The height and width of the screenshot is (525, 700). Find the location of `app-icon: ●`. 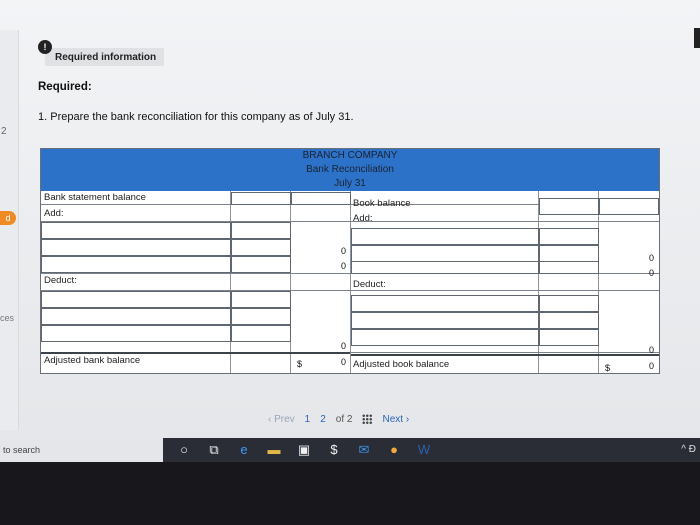

app-icon: ● is located at coordinates (394, 450).